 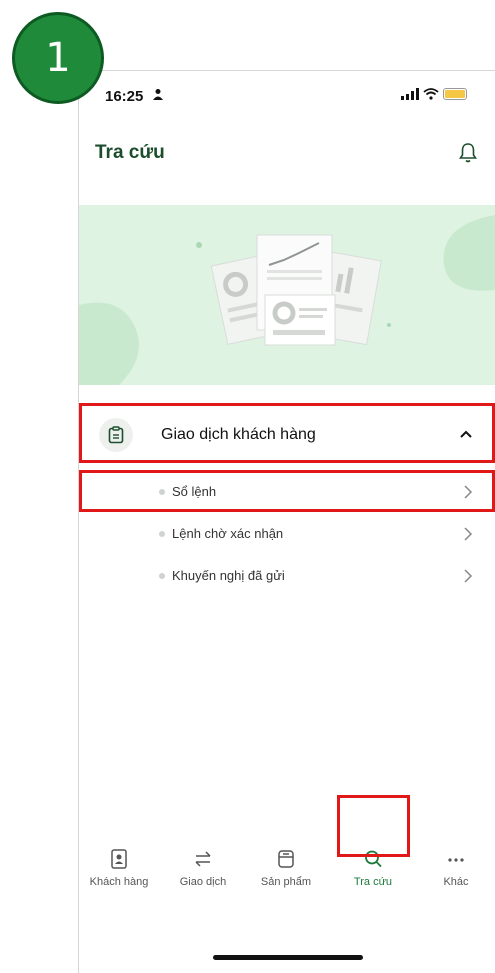 I want to click on bell-icon, so click(x=468, y=153).